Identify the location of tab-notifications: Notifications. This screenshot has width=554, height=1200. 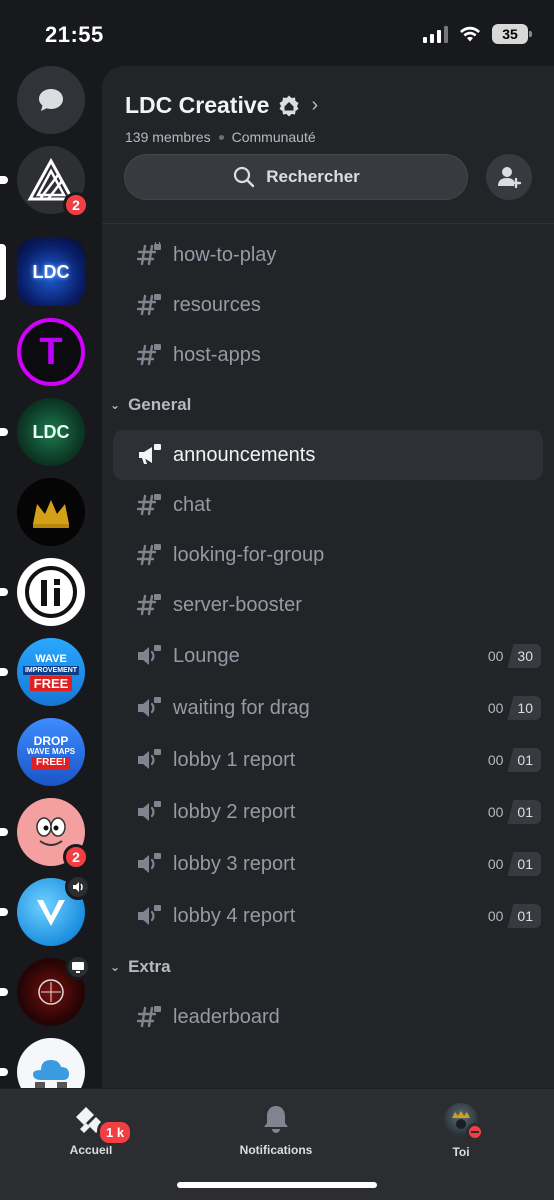
(276, 1130).